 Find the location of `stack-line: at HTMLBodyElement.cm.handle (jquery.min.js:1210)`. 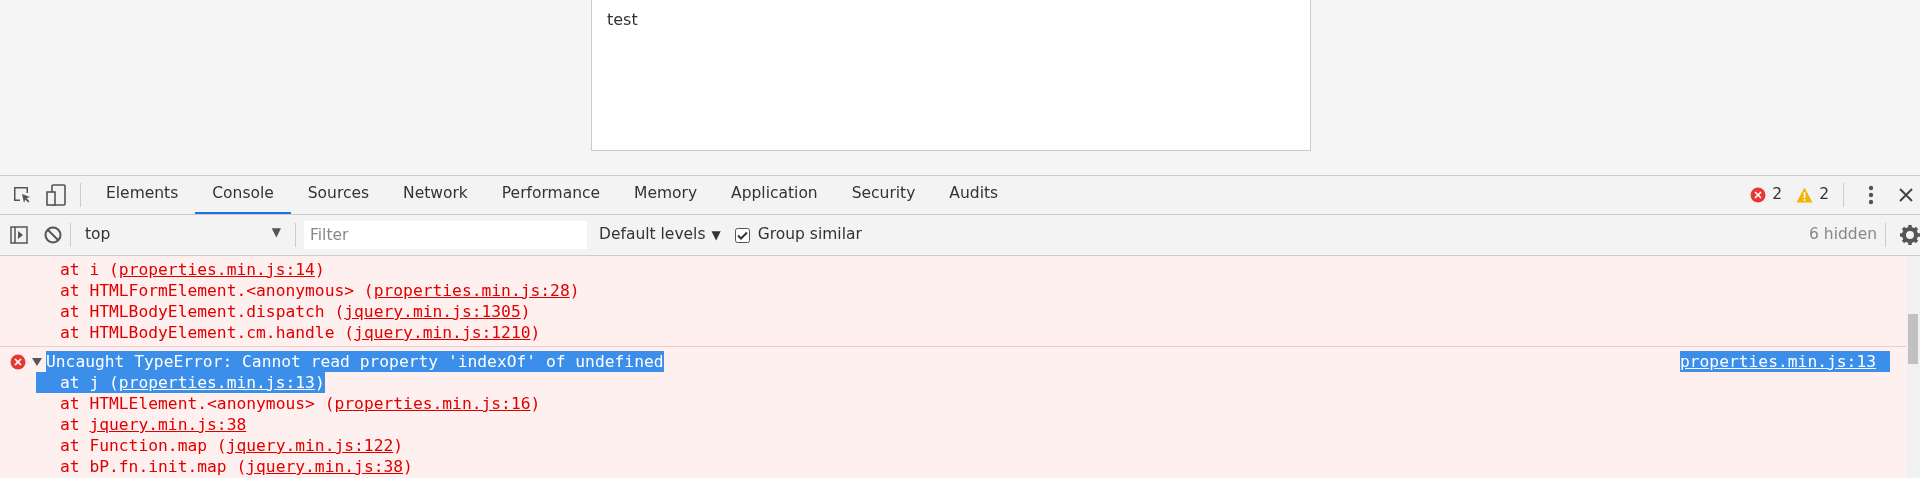

stack-line: at HTMLBodyElement.cm.handle (jquery.min.js:1210) is located at coordinates (300, 332).